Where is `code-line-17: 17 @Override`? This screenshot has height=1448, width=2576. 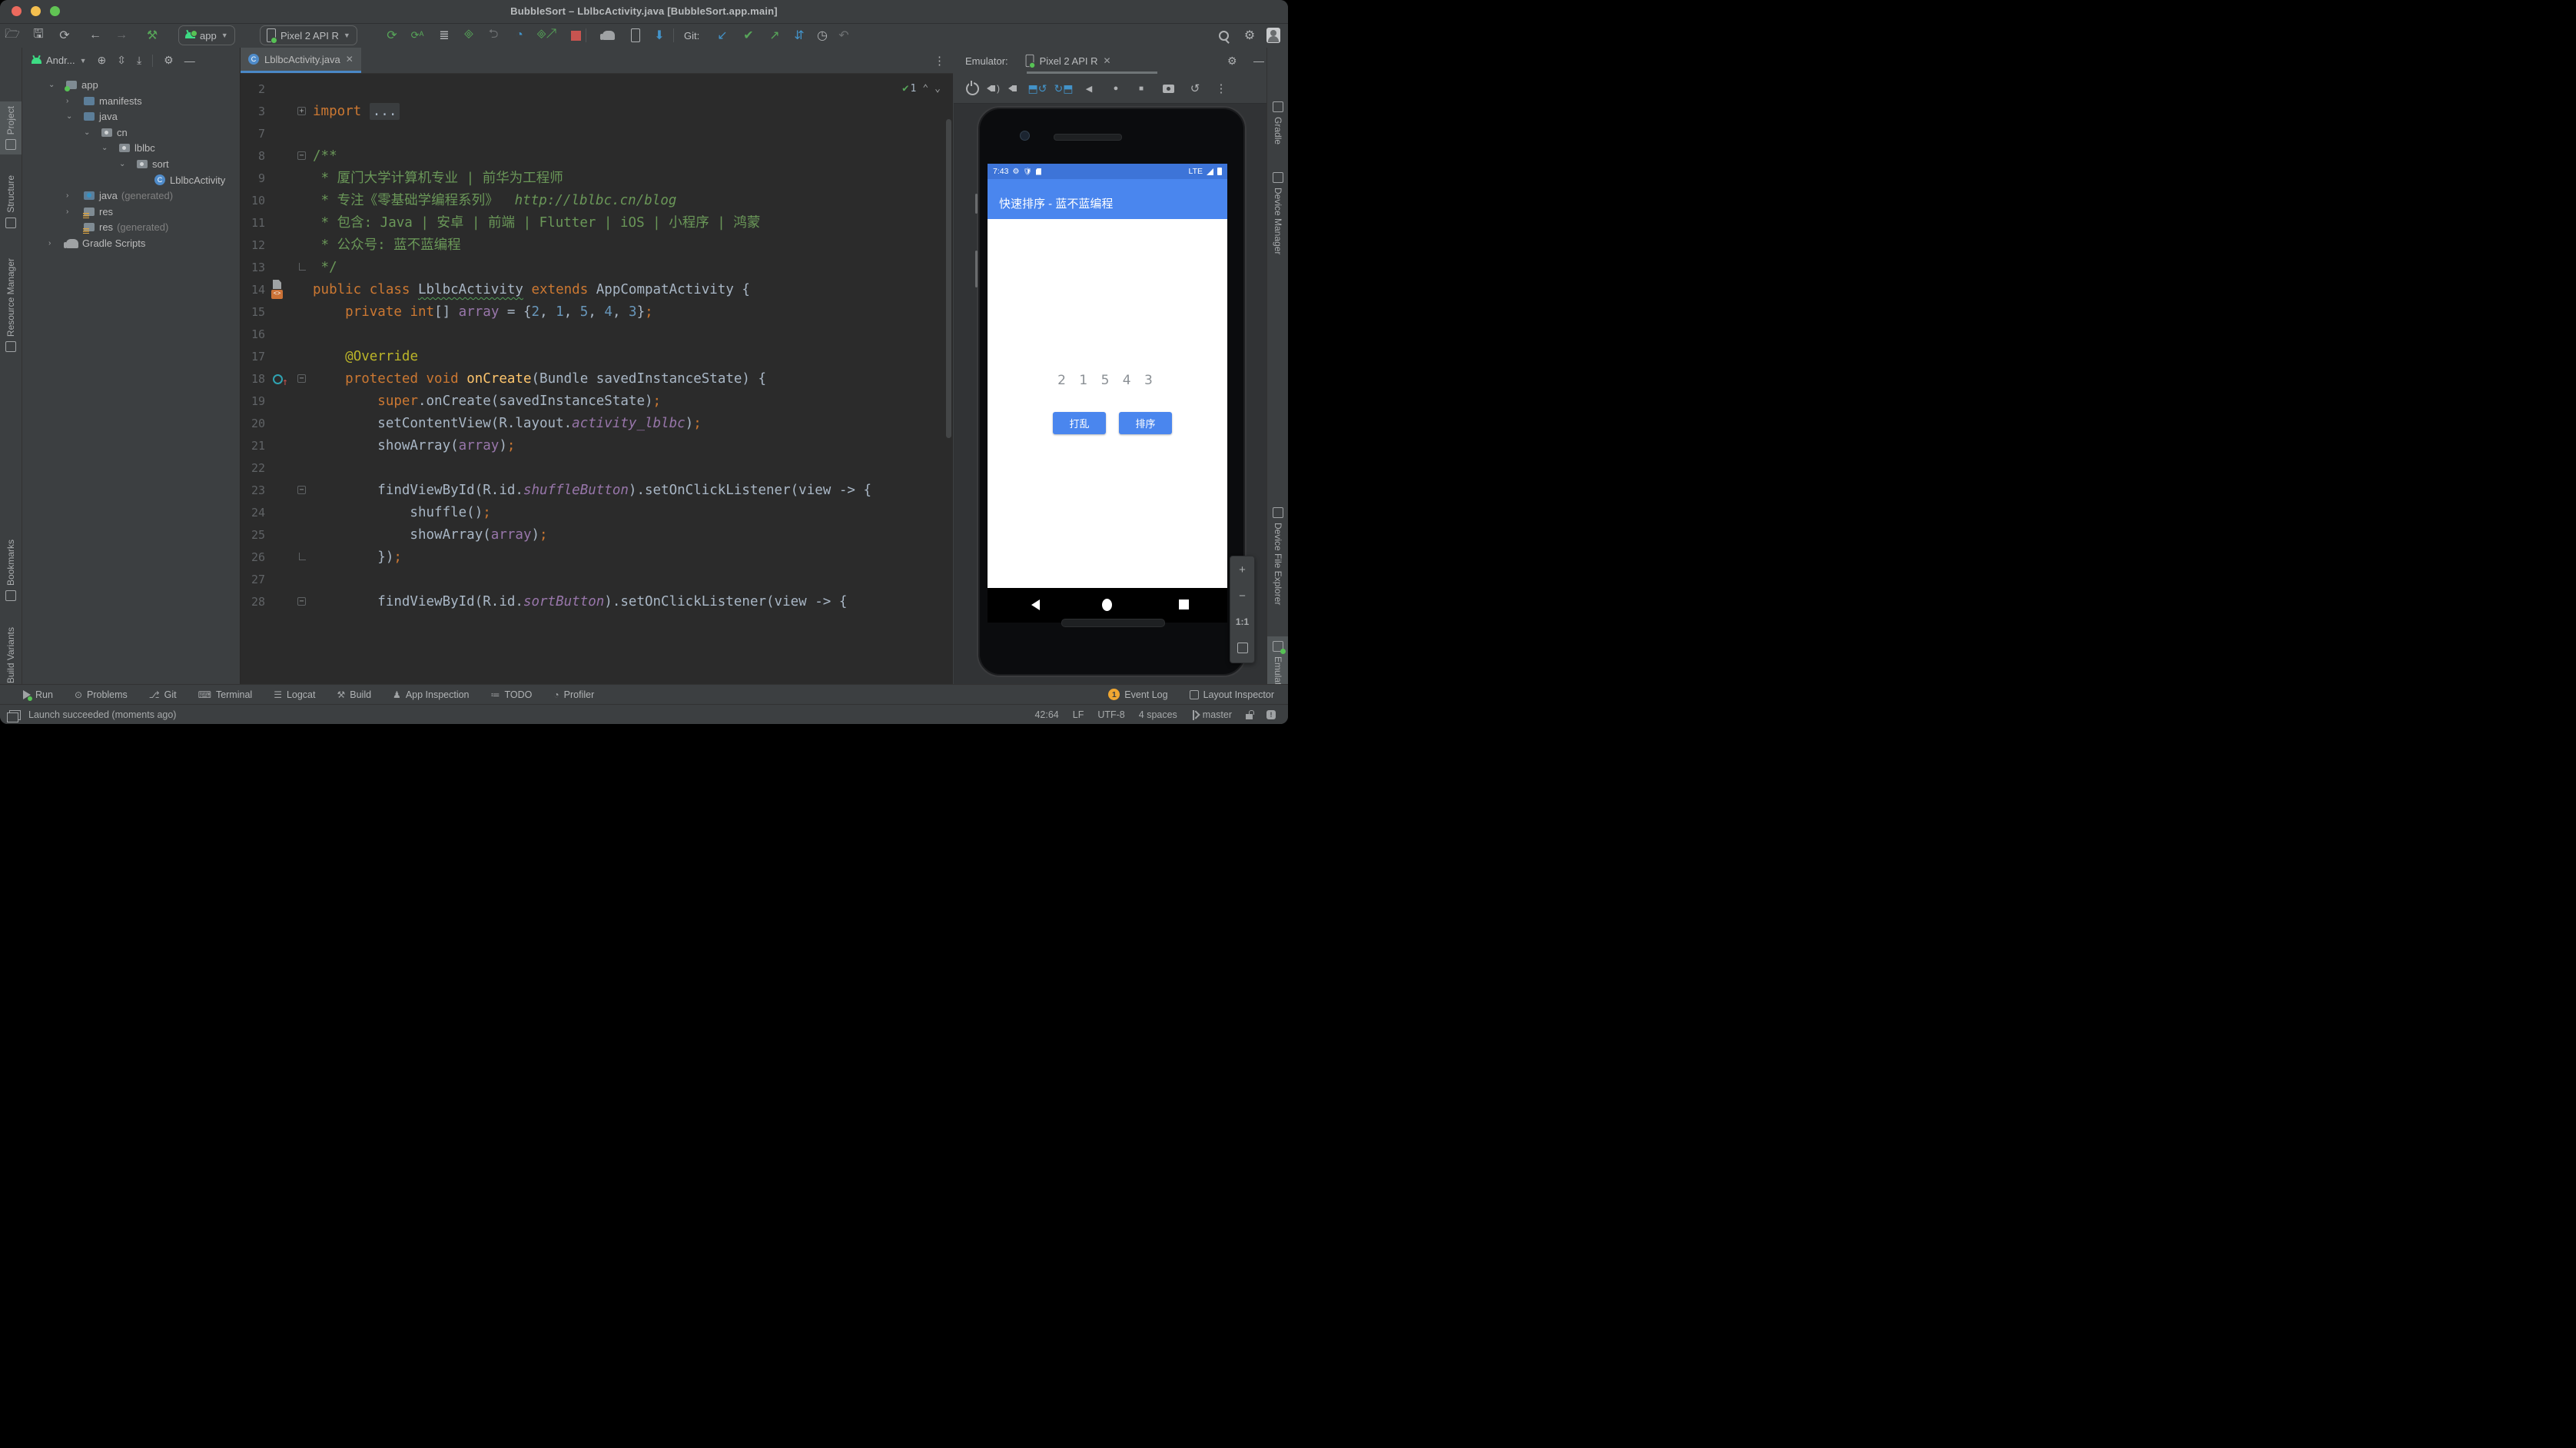
code-line-17: 17 @Override is located at coordinates (597, 357).